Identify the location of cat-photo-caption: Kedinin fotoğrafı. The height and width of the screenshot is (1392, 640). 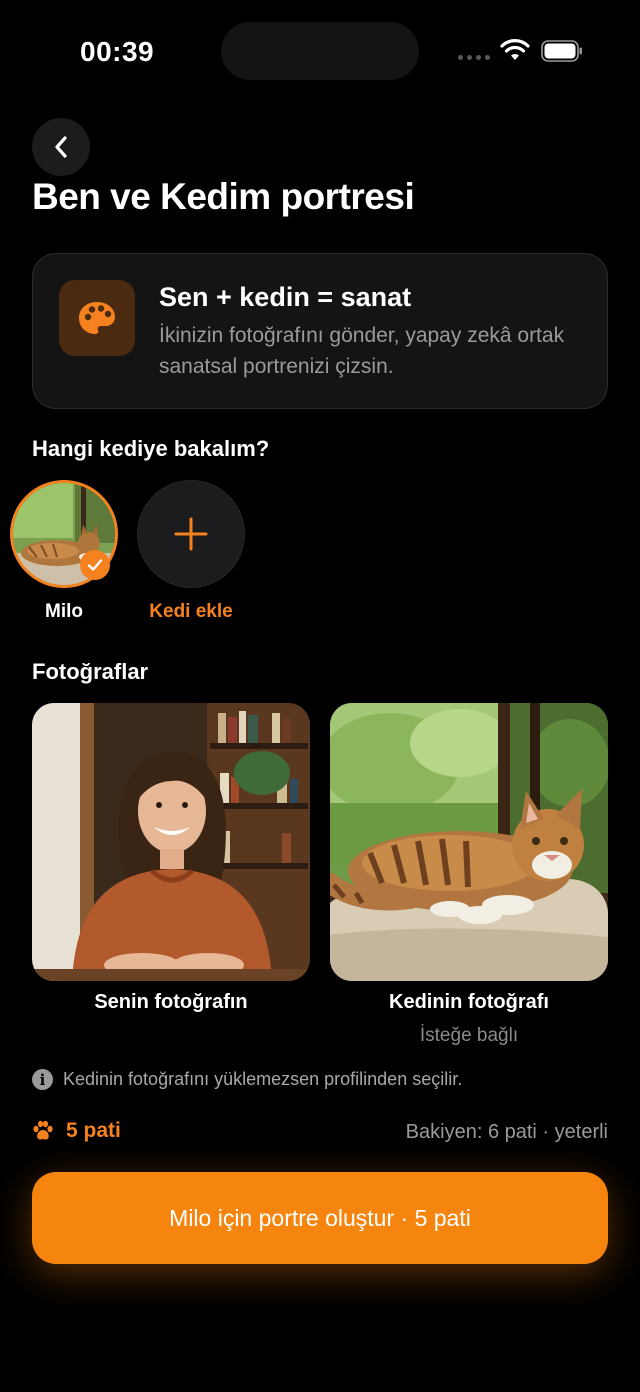
(469, 1002).